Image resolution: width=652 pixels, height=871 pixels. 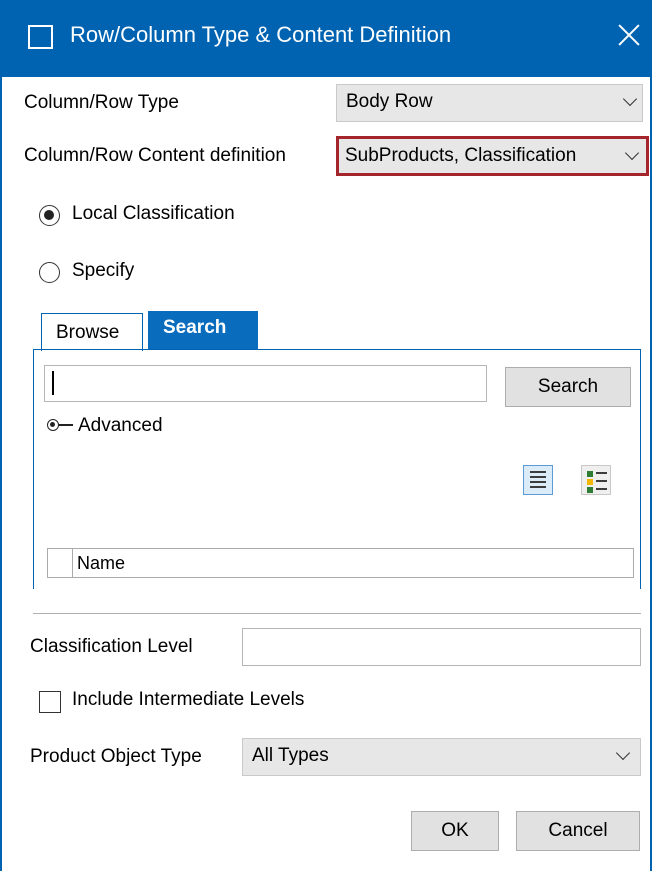 I want to click on text-caret, so click(x=53, y=383).